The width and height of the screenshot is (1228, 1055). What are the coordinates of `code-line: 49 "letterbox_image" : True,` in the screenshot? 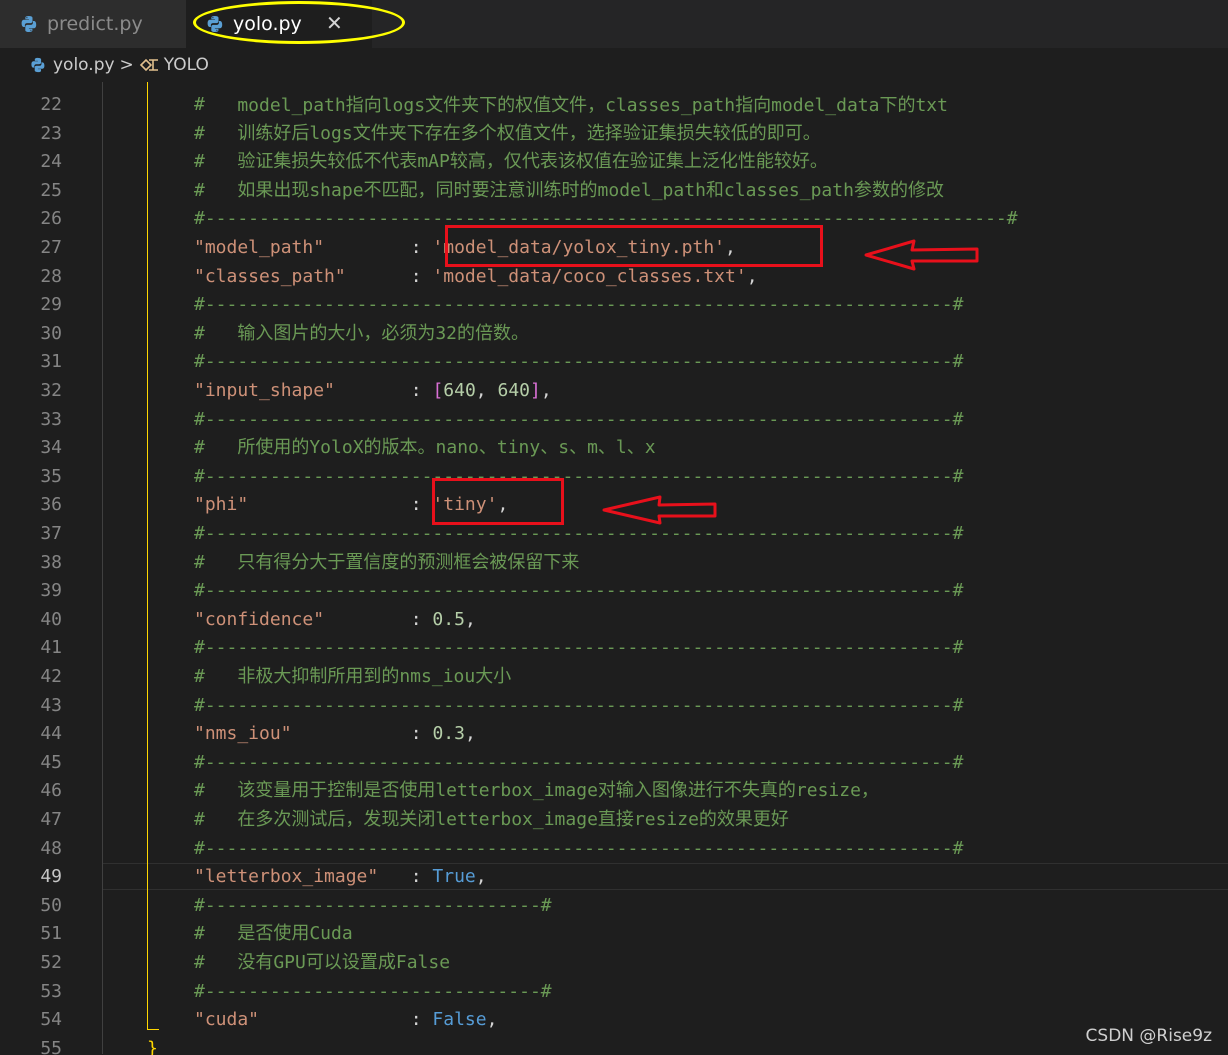 It's located at (614, 877).